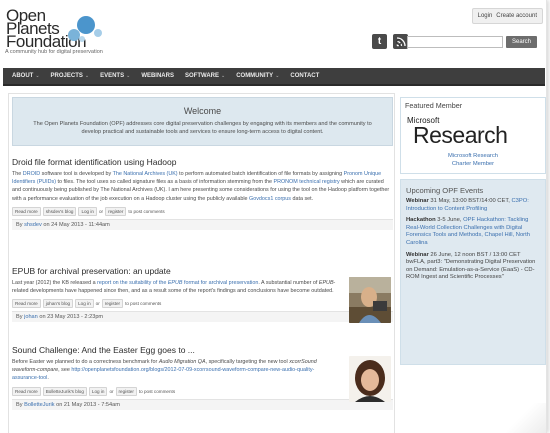  What do you see at coordinates (182, 362) in the screenshot?
I see `text: Audio Migration QA` at bounding box center [182, 362].